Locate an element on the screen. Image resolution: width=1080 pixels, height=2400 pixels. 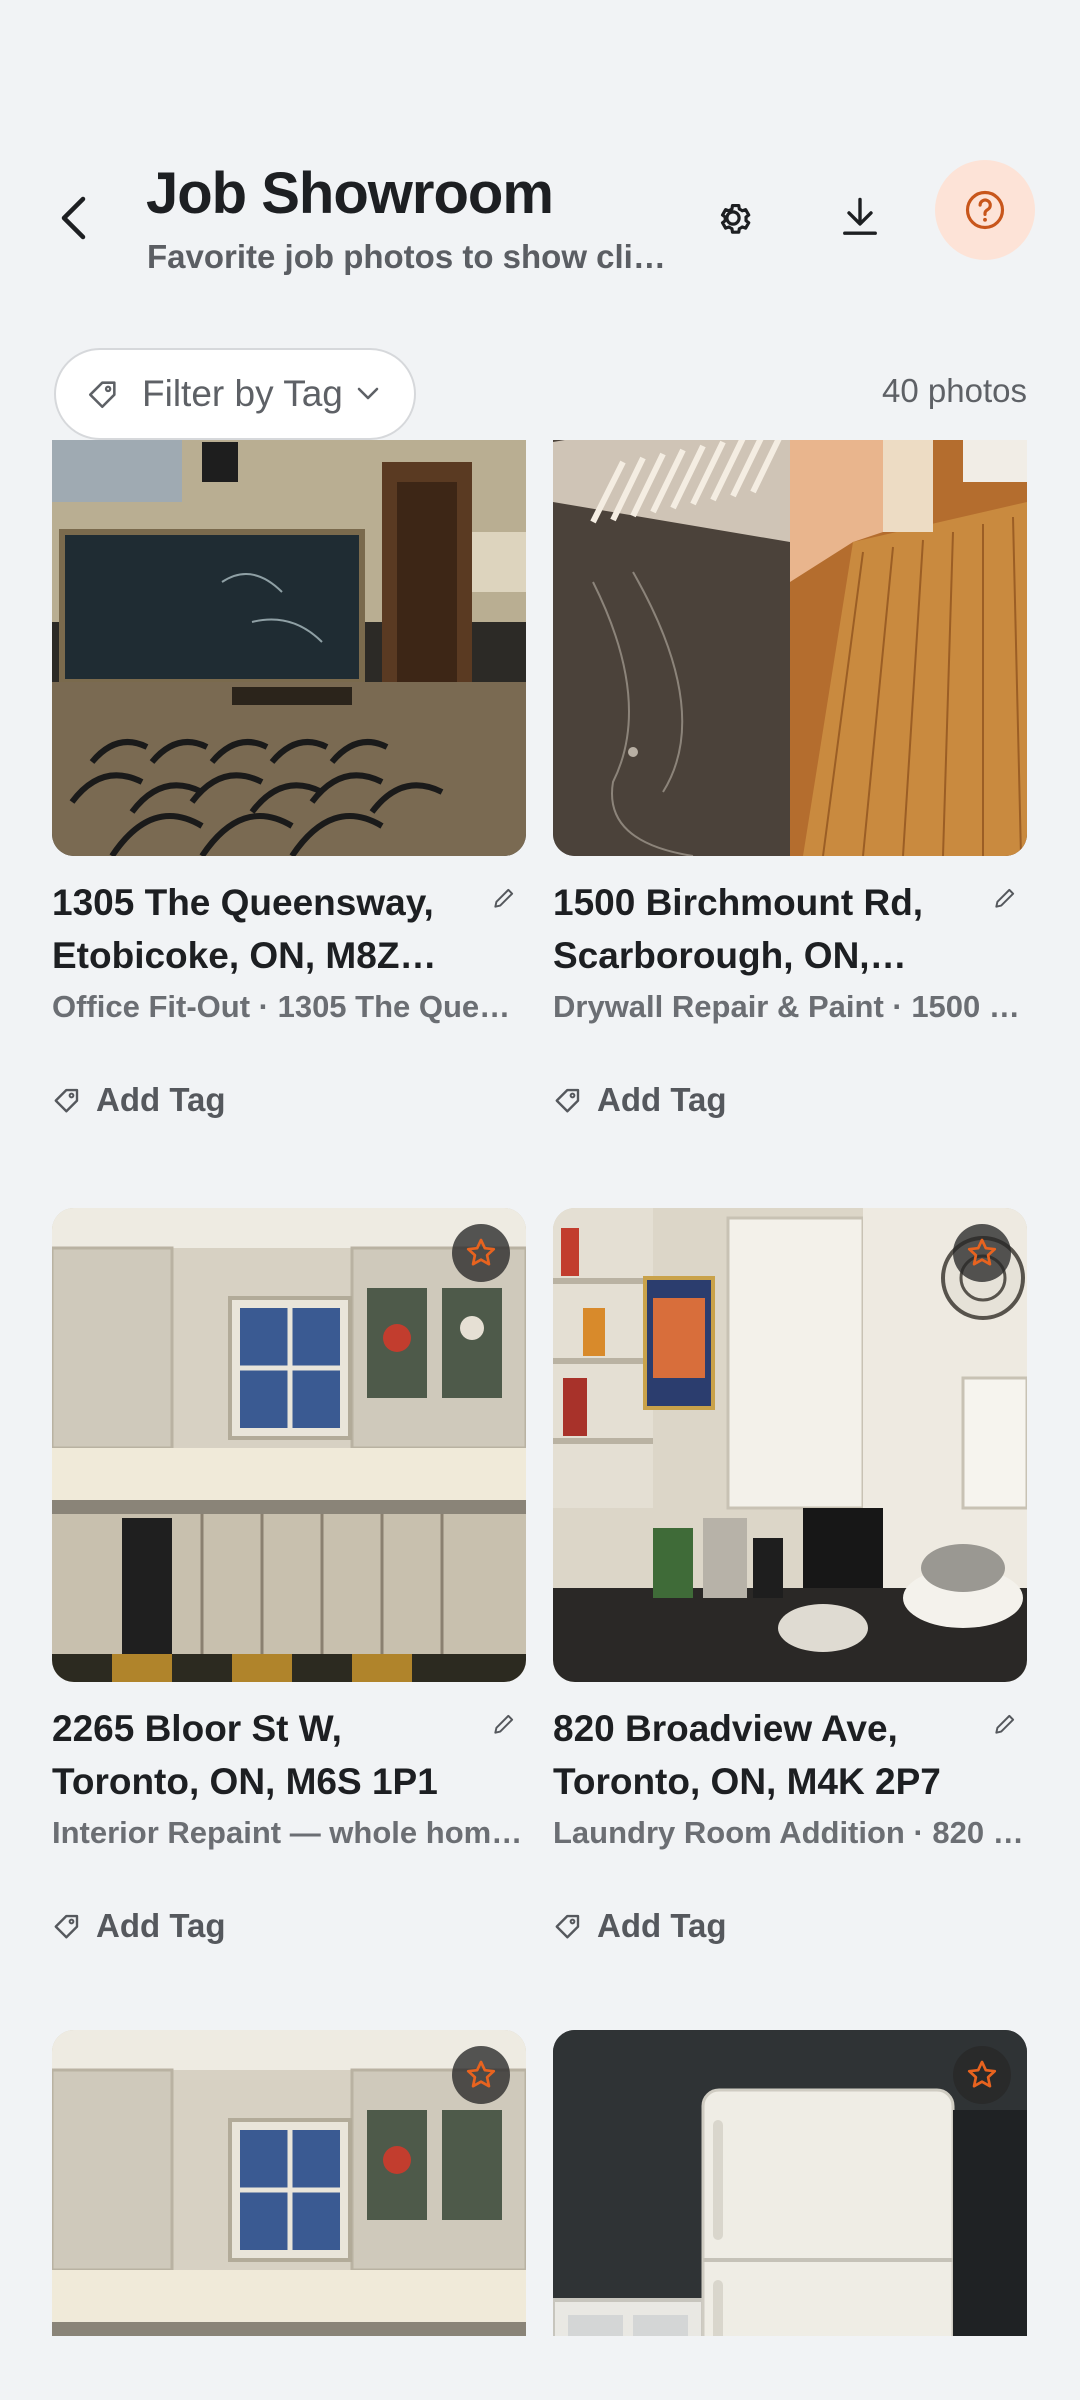
job-photo-classroom is located at coordinates (289, 648).